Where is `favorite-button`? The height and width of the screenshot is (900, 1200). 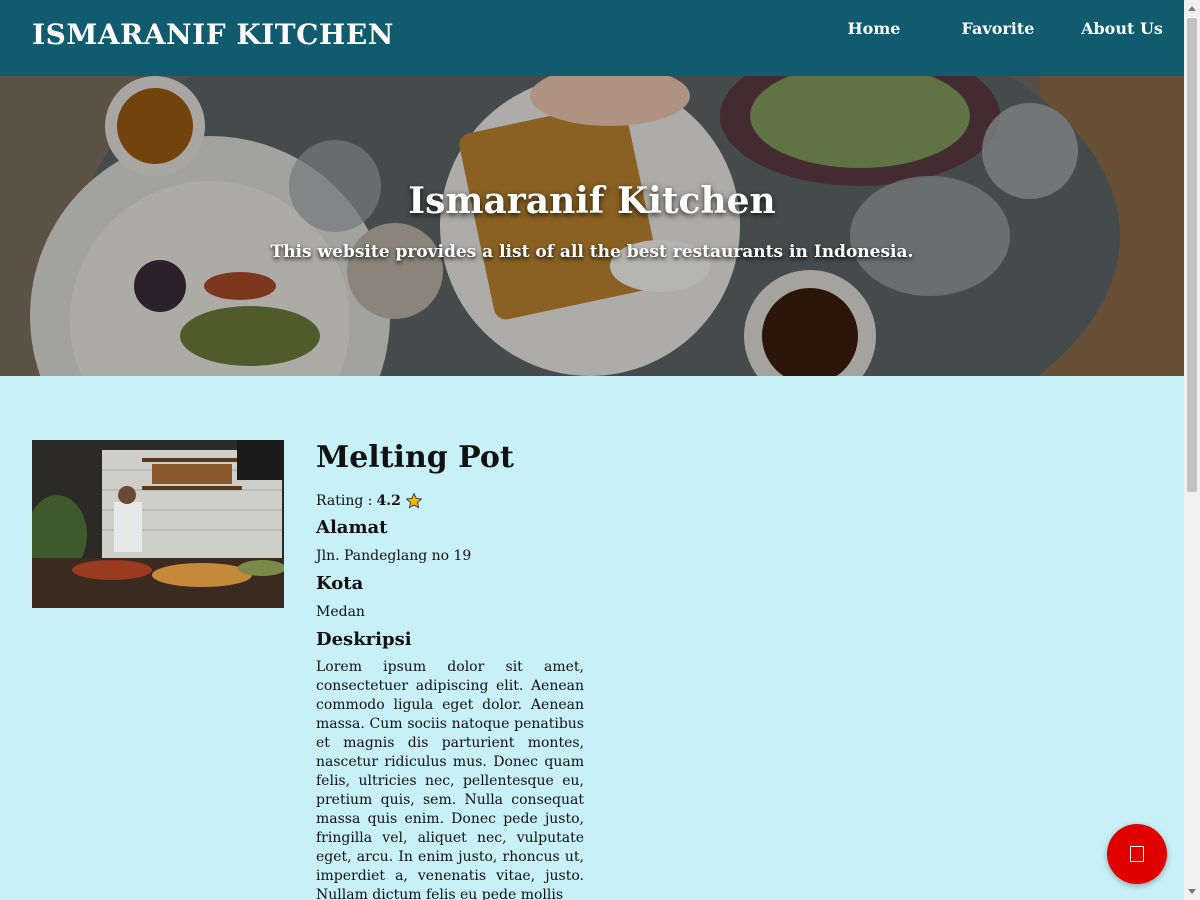
favorite-button is located at coordinates (1137, 854).